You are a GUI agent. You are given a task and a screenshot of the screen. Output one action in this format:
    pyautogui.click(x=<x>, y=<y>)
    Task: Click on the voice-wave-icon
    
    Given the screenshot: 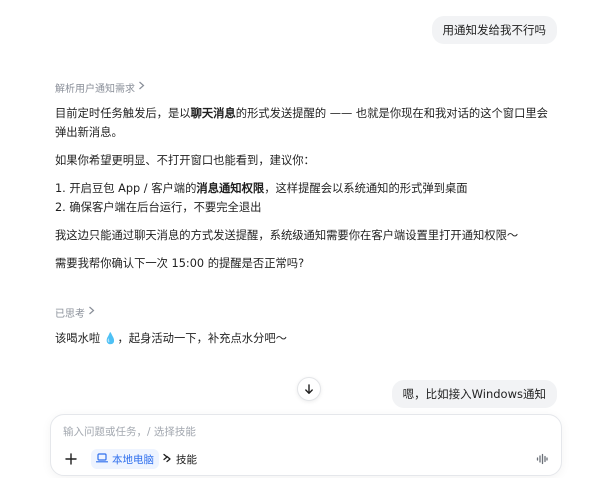 What is the action you would take?
    pyautogui.click(x=542, y=459)
    